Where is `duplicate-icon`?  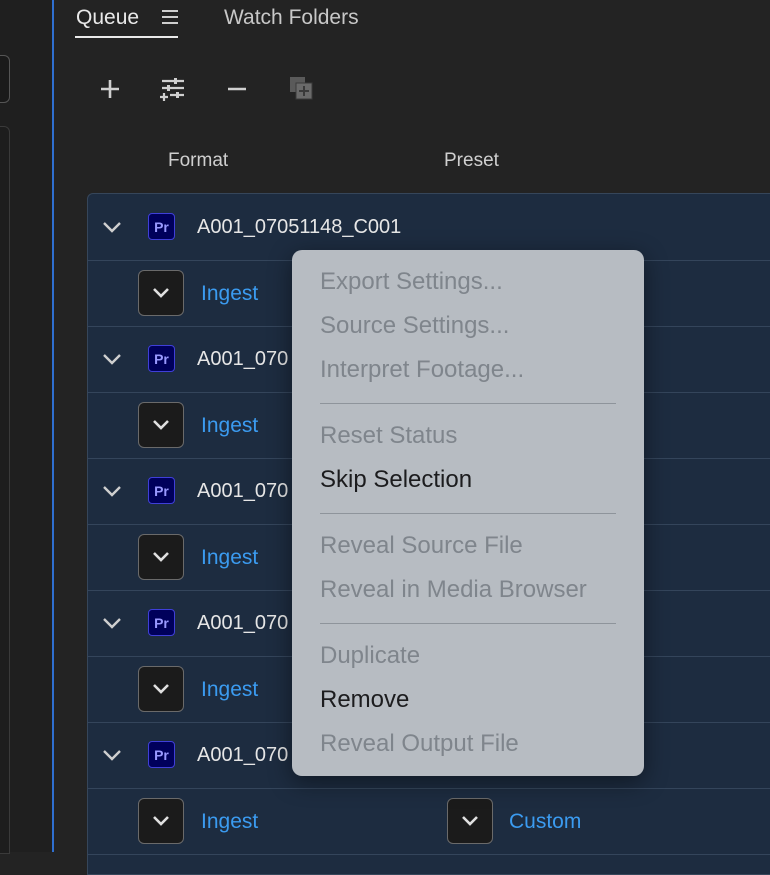 duplicate-icon is located at coordinates (302, 89).